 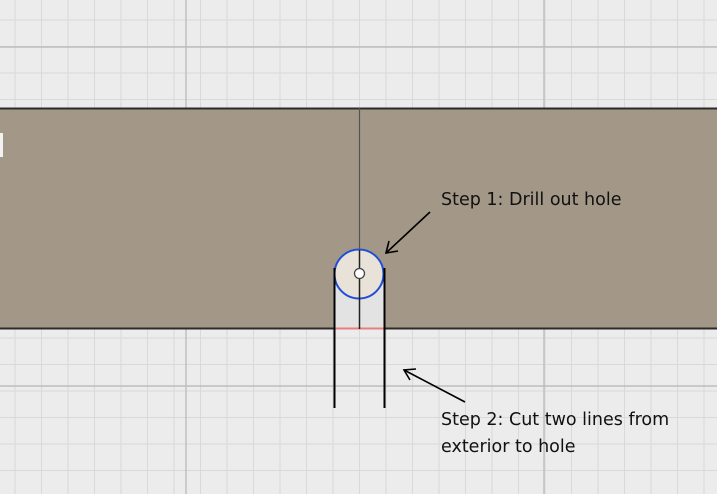 What do you see at coordinates (531, 200) in the screenshot?
I see `step1-label: Step 1: Drill out hole` at bounding box center [531, 200].